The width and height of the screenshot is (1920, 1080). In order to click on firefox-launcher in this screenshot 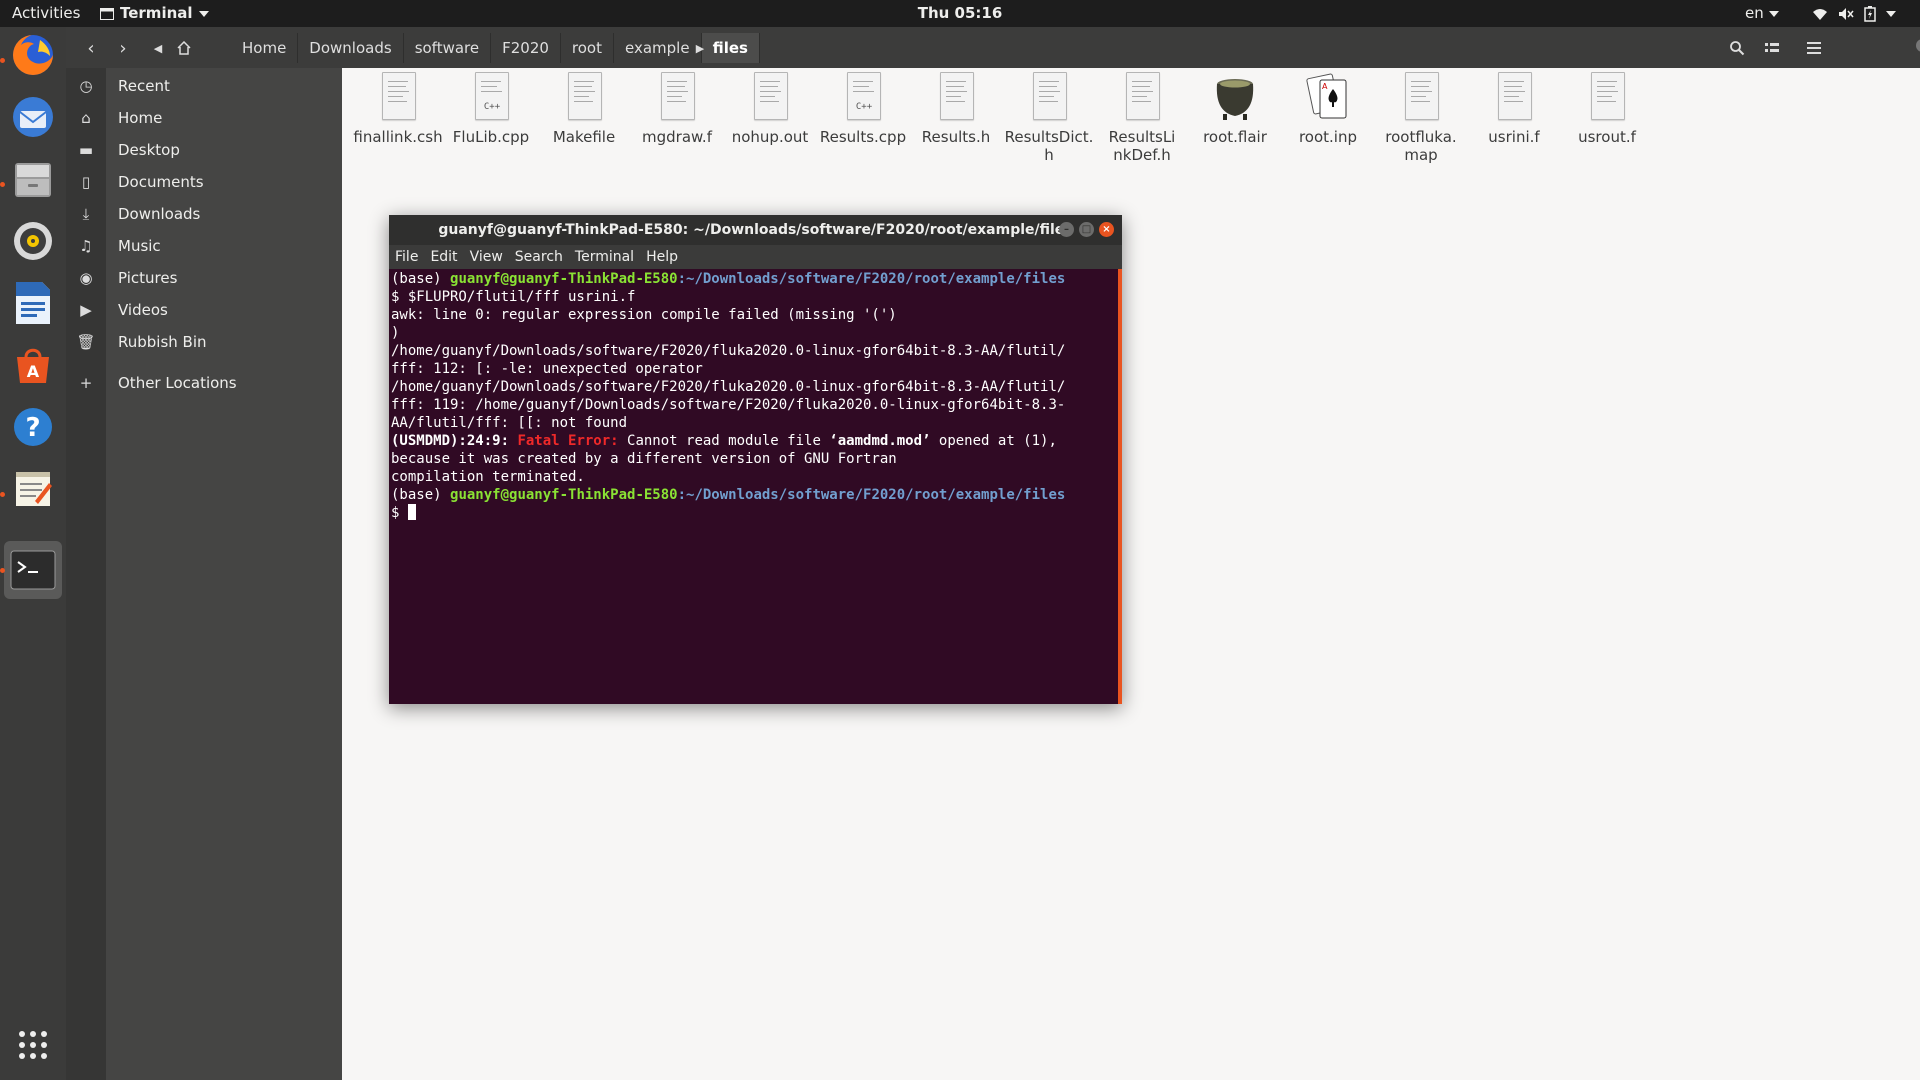, I will do `click(33, 55)`.